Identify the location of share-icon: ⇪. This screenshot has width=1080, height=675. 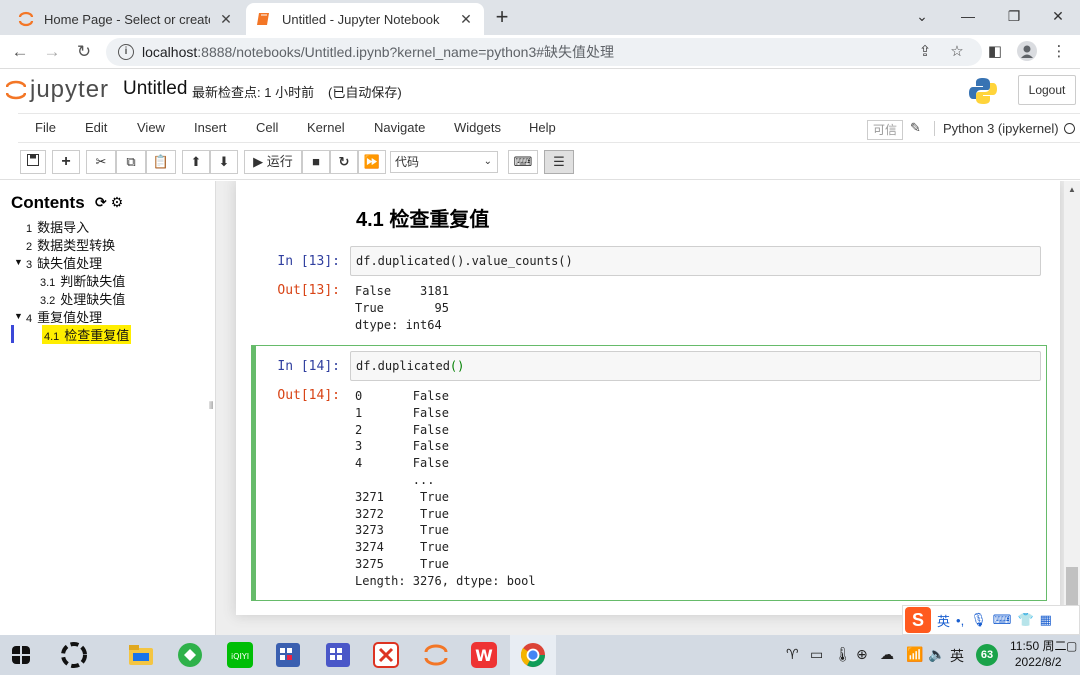
(925, 52).